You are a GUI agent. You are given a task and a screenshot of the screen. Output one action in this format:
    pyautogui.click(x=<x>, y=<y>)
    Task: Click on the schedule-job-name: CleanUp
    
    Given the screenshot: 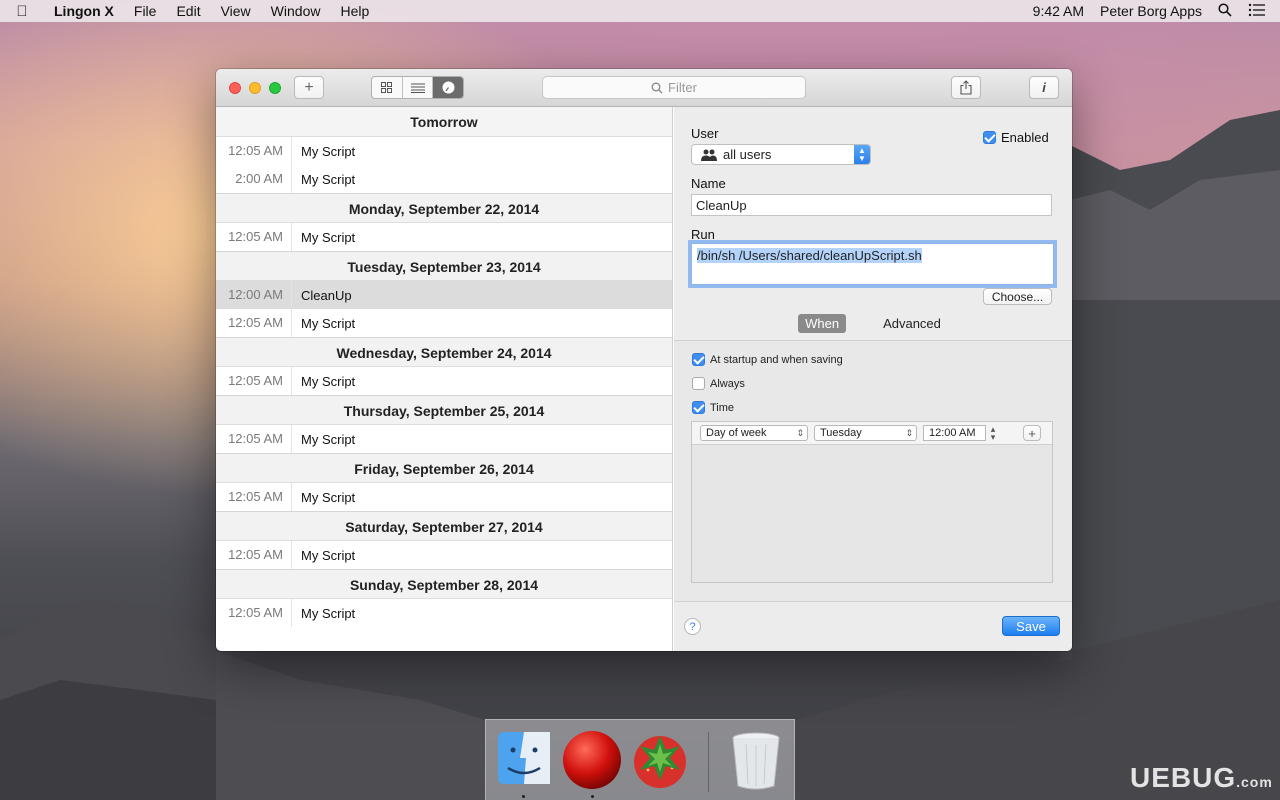 What is the action you would take?
    pyautogui.click(x=326, y=295)
    